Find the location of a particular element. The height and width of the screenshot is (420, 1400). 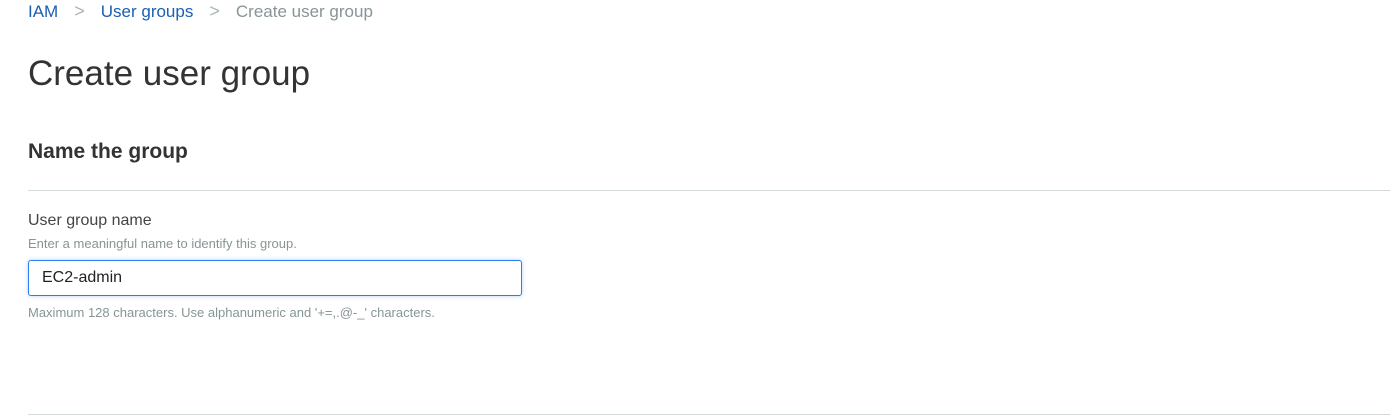

section-bottom-divider is located at coordinates (709, 414).